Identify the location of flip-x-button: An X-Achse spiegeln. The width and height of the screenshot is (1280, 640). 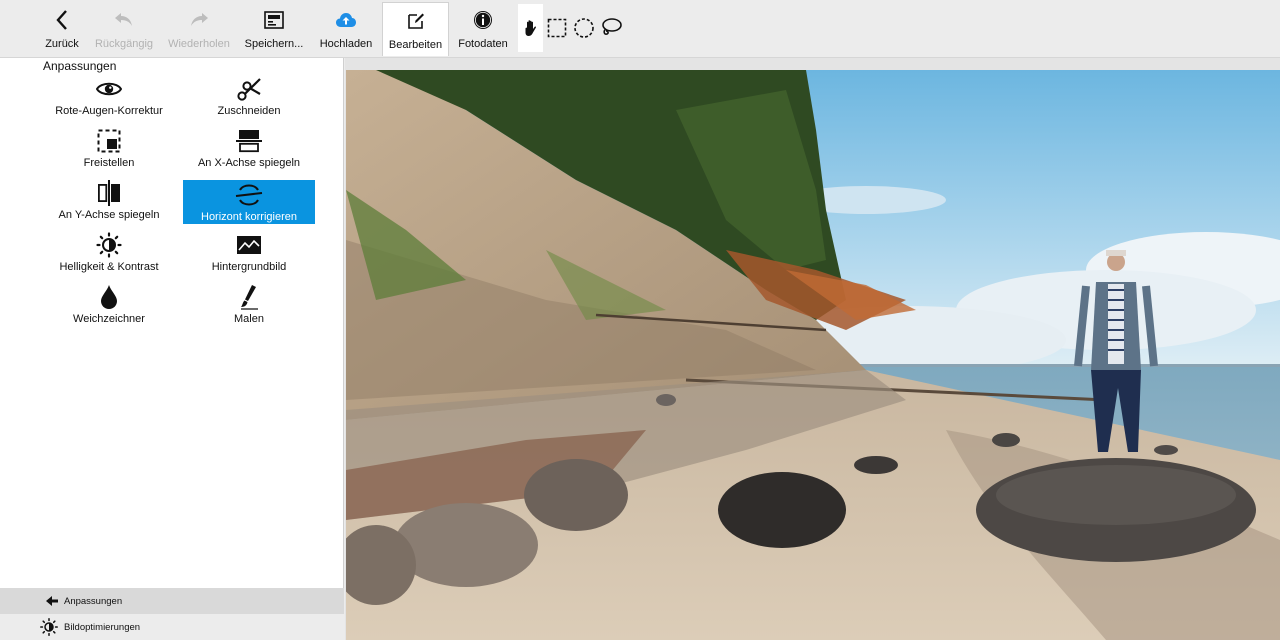
(249, 148).